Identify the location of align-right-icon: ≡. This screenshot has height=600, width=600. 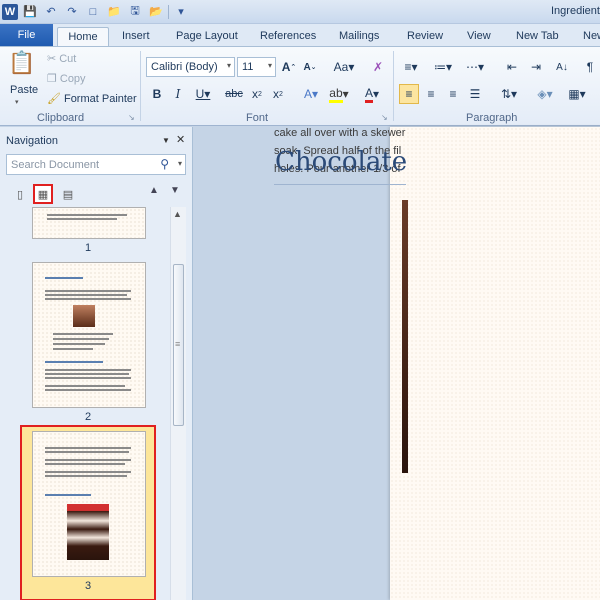
(453, 94).